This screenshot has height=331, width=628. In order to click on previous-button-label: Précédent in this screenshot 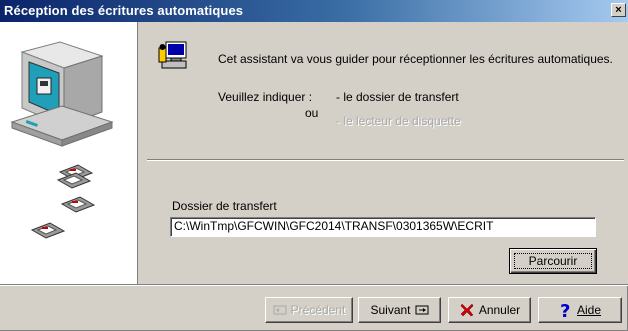, I will do `click(318, 310)`.